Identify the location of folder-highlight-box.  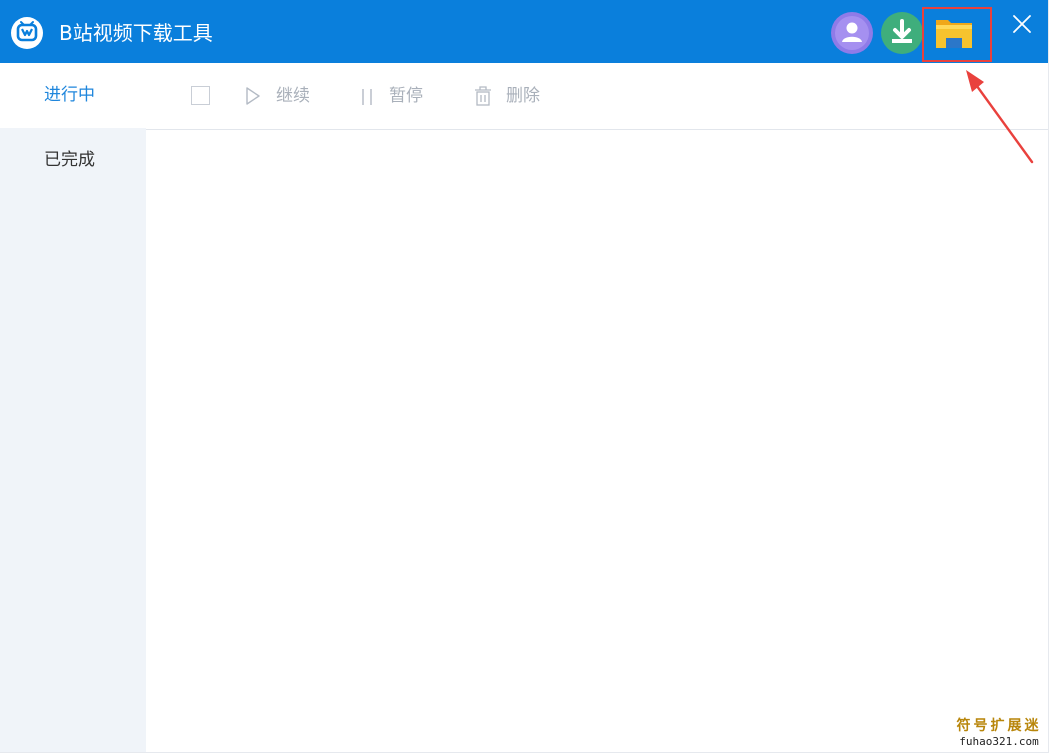
(957, 34).